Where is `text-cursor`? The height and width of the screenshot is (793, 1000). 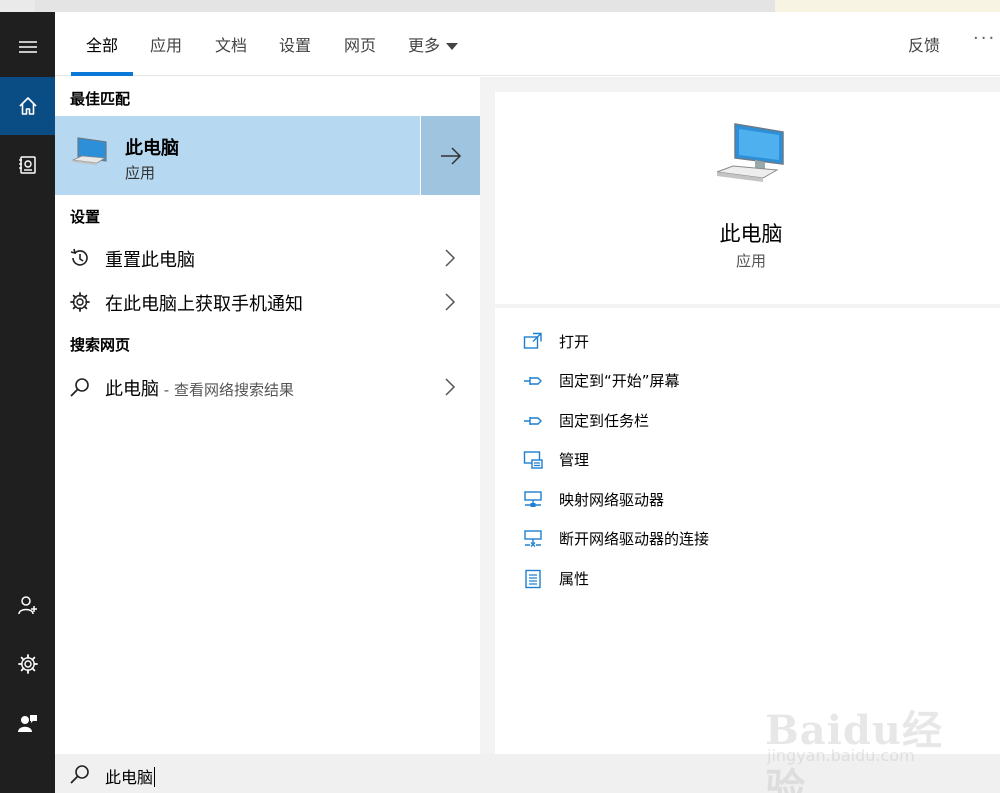 text-cursor is located at coordinates (155, 777).